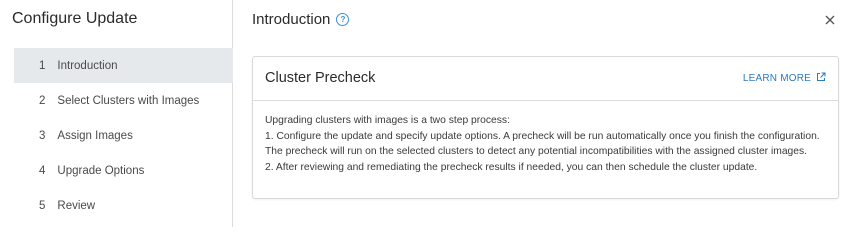  What do you see at coordinates (776, 78) in the screenshot?
I see `learn-more-label: LEARN MORE` at bounding box center [776, 78].